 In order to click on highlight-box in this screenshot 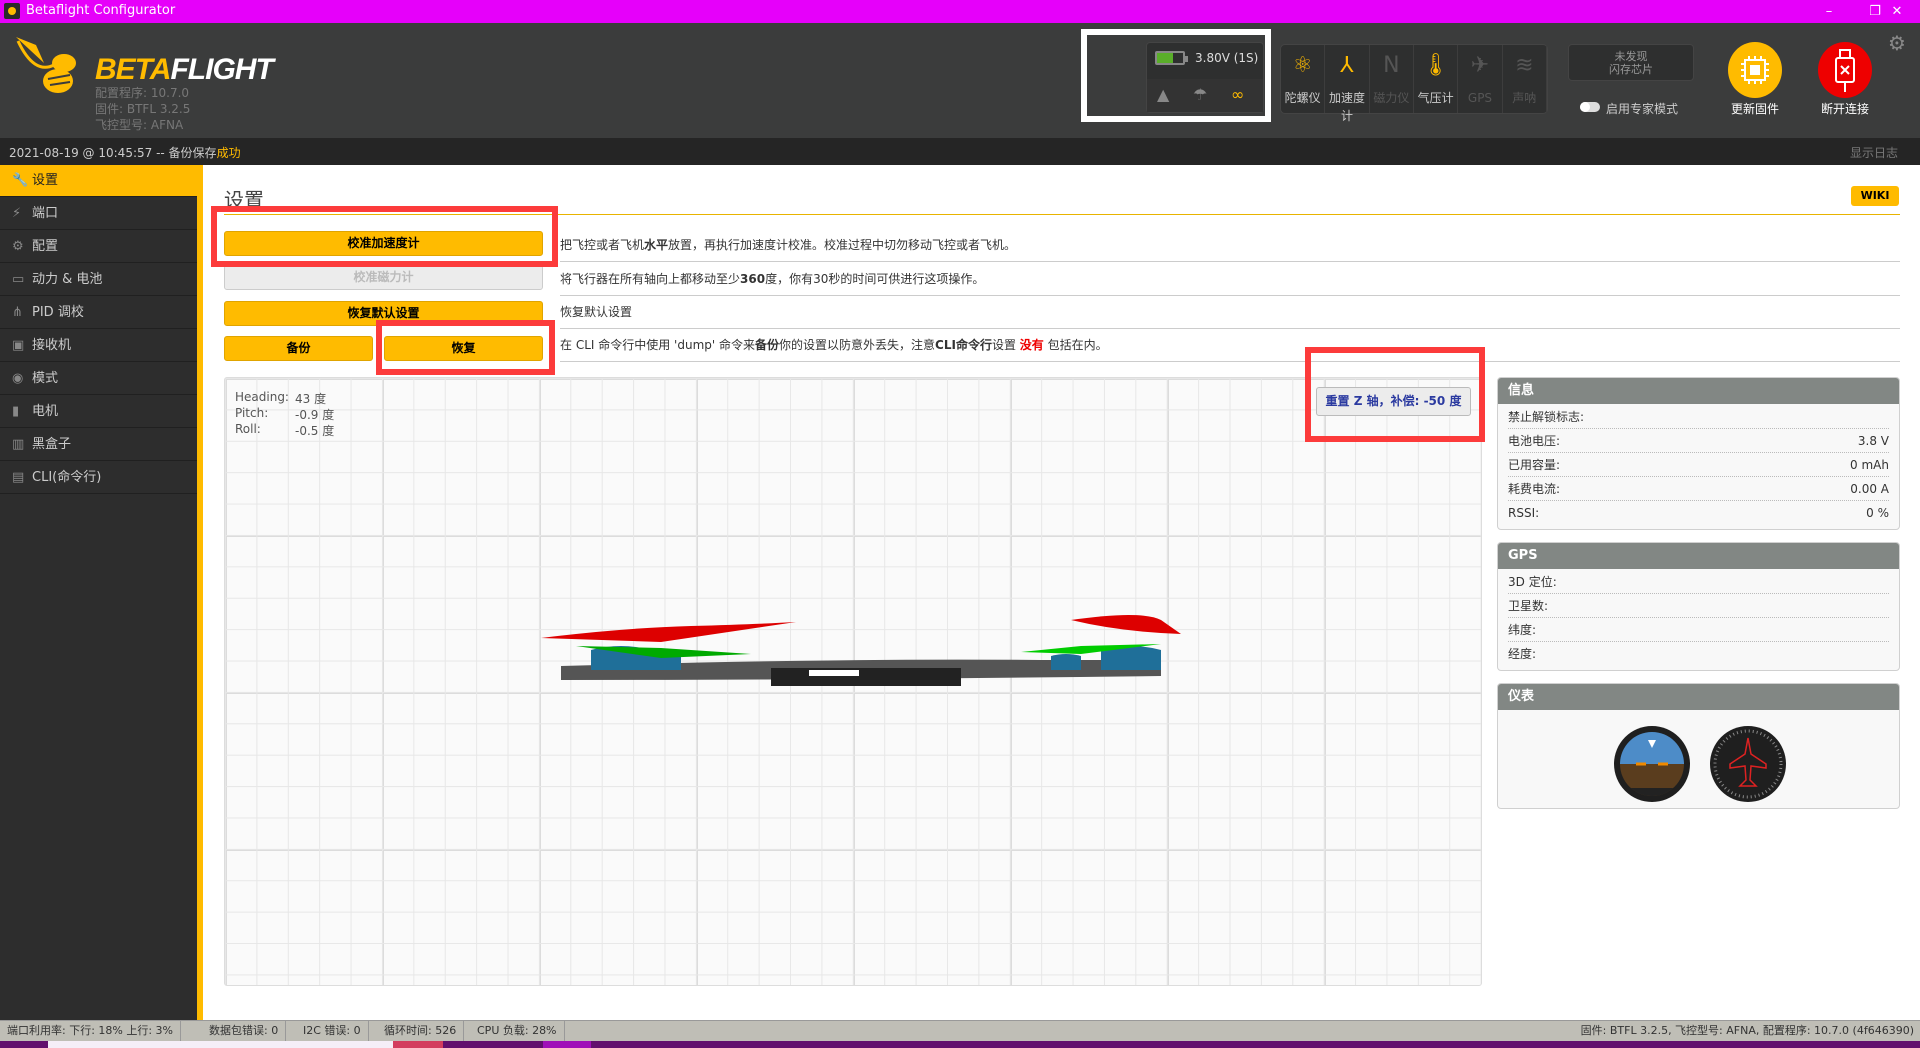, I will do `click(1176, 75)`.